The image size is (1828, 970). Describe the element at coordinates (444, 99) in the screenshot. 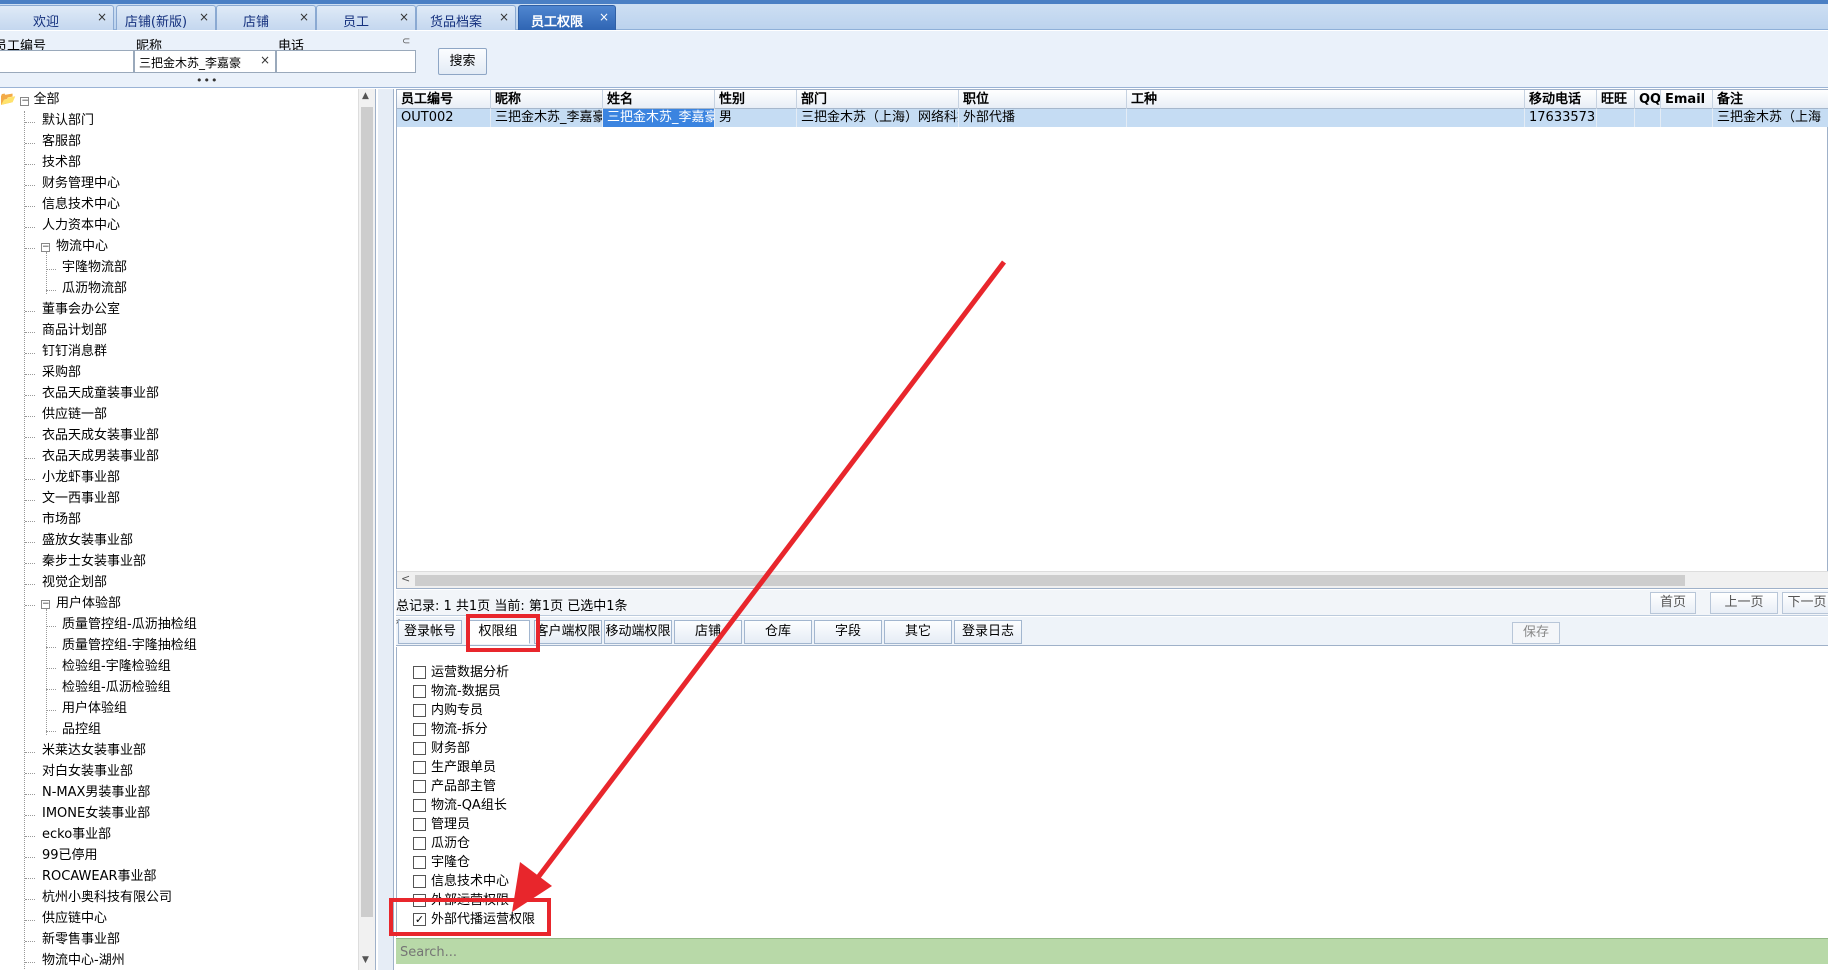

I see `col-emp-id: 员工编号` at that location.